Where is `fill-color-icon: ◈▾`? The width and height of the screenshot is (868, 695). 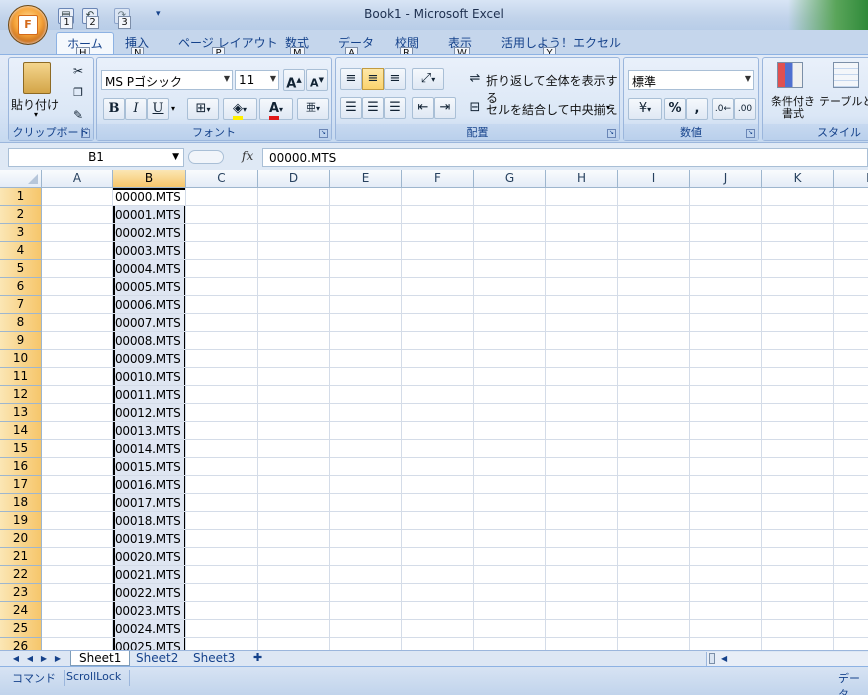
fill-color-icon: ◈▾ is located at coordinates (240, 109).